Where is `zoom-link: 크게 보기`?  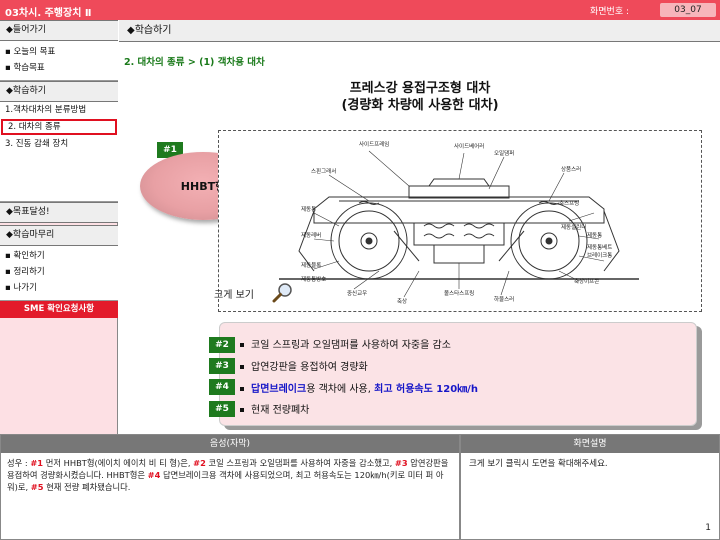
zoom-link: 크게 보기 is located at coordinates (234, 293).